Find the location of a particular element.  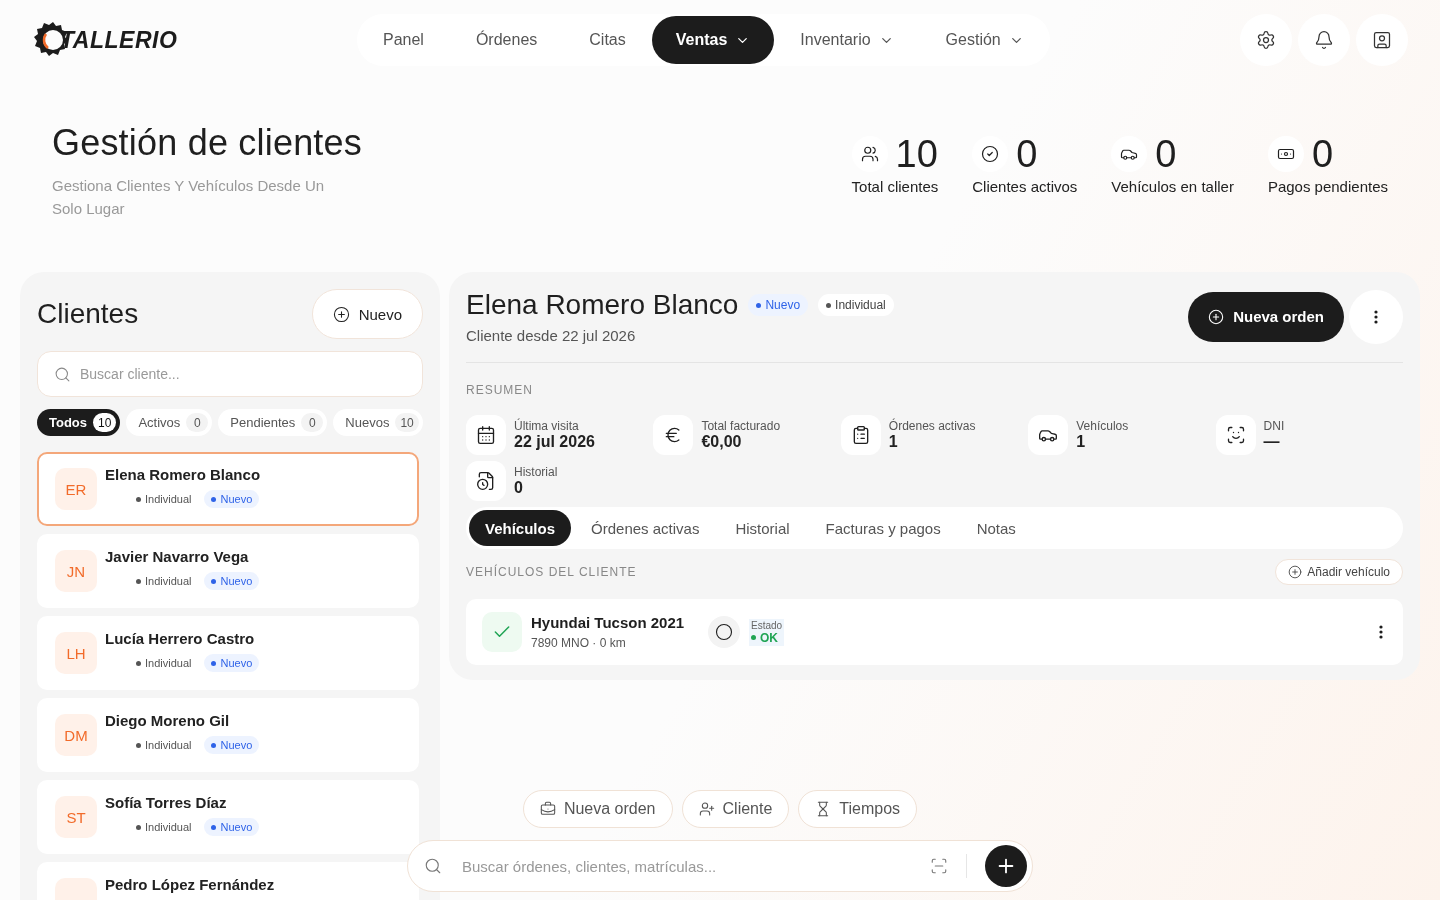

stat-label: Total clientes is located at coordinates (895, 186).